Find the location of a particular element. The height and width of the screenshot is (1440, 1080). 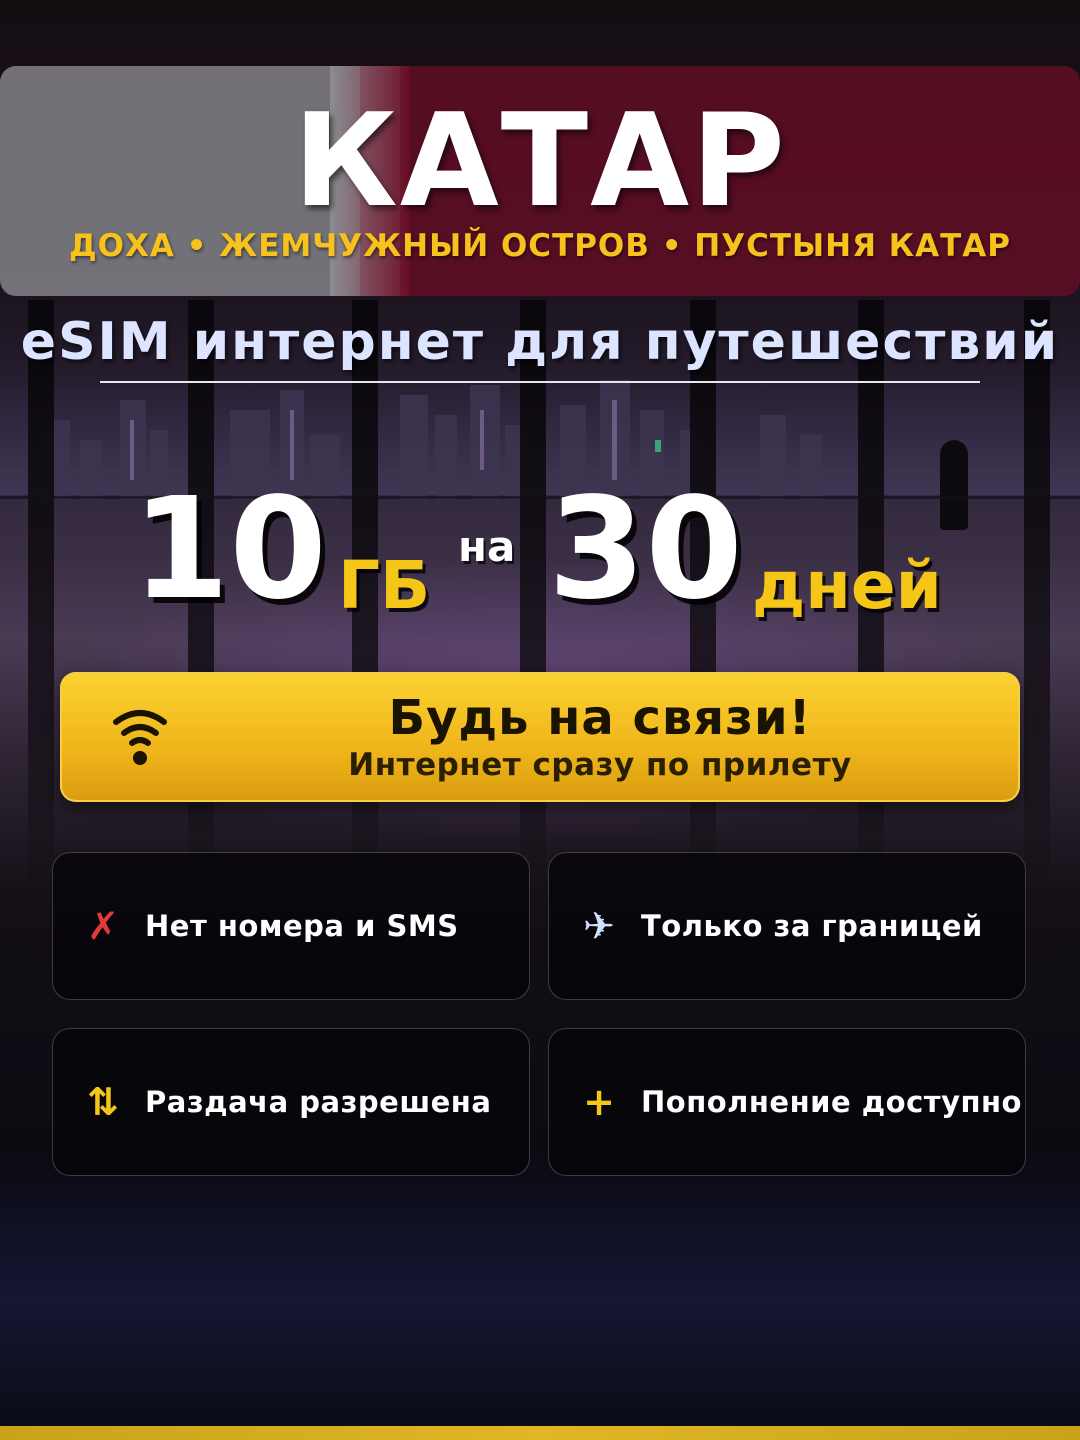

destinations-subtitle: ДОХА • ЖЕМЧУЖНЫЙ ОСТРОВ • ПУСТЫНЯ КАТАР is located at coordinates (540, 246).